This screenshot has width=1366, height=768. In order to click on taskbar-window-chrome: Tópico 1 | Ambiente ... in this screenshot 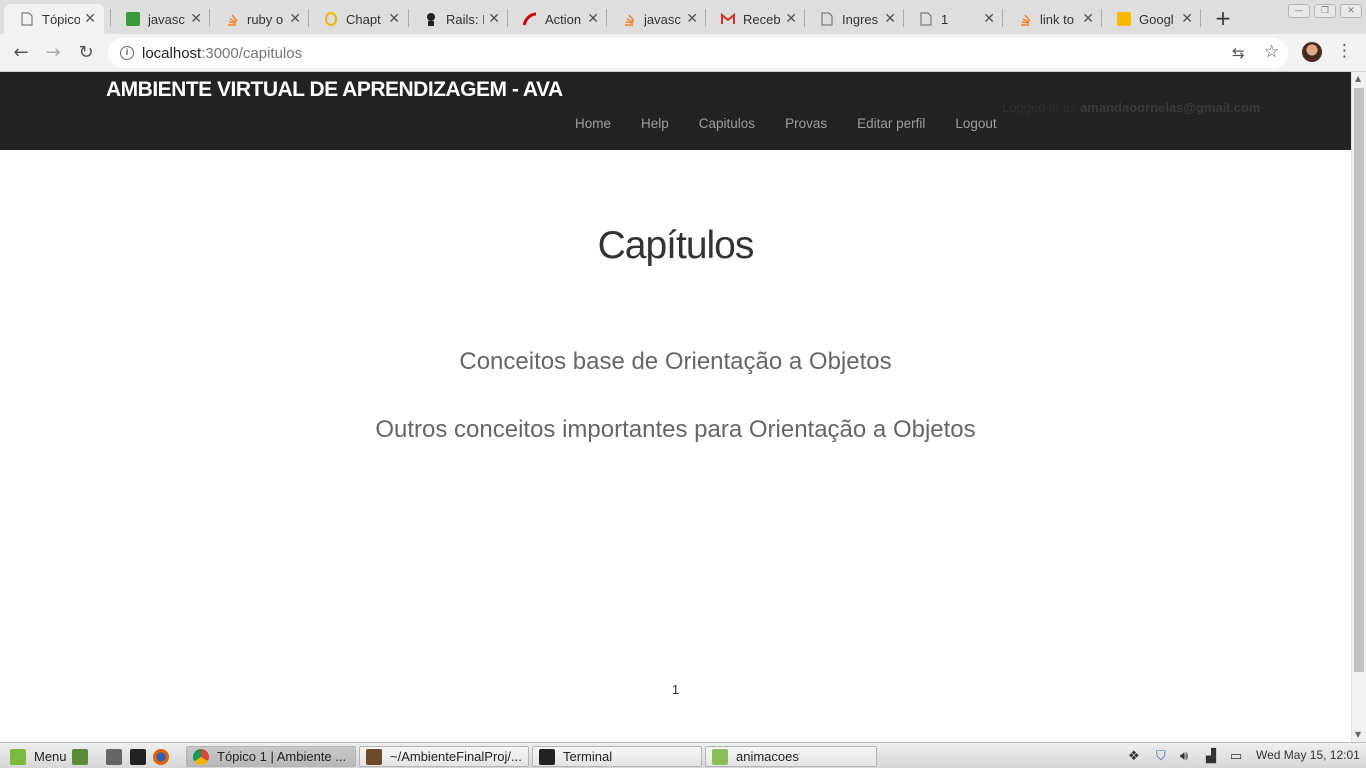, I will do `click(271, 756)`.